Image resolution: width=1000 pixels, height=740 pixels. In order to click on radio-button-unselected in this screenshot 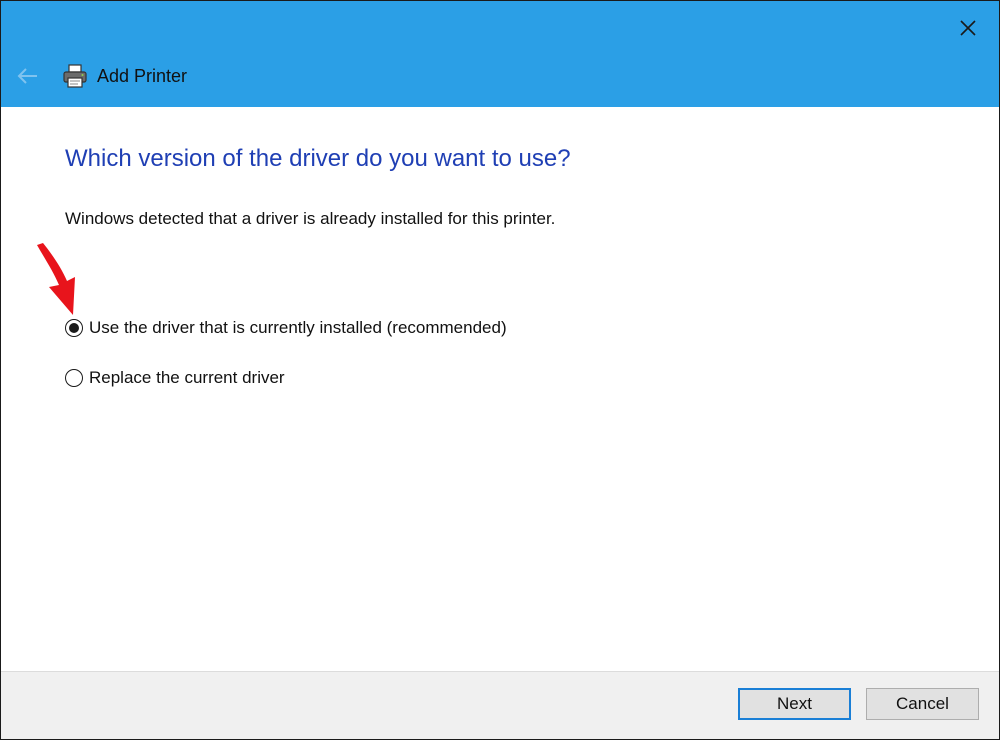, I will do `click(74, 378)`.